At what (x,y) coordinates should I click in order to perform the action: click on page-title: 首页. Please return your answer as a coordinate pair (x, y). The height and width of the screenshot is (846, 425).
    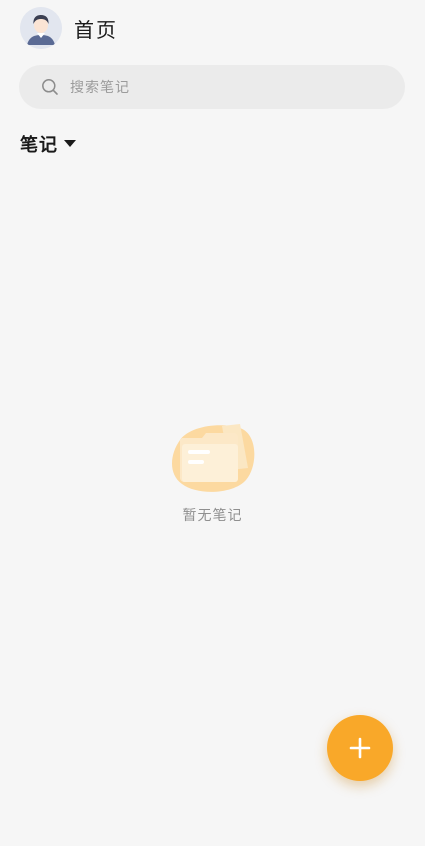
    Looking at the image, I should click on (96, 29).